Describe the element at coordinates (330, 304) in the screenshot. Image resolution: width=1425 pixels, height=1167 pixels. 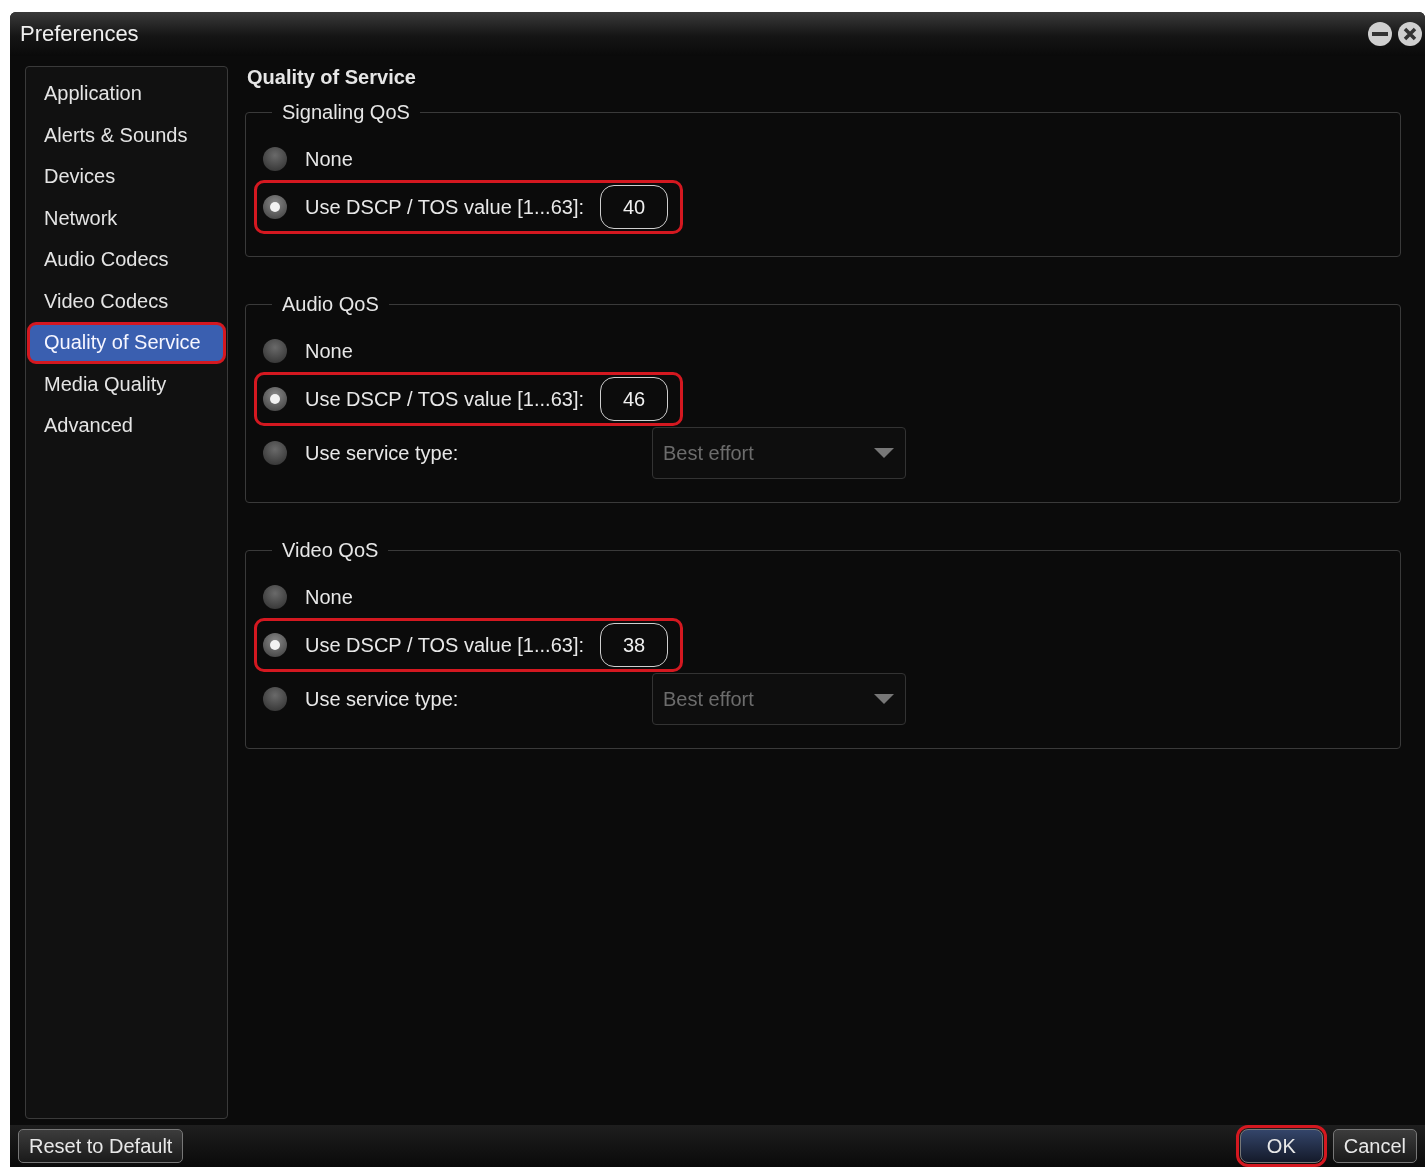
I see `group-title: Audio QoS` at that location.